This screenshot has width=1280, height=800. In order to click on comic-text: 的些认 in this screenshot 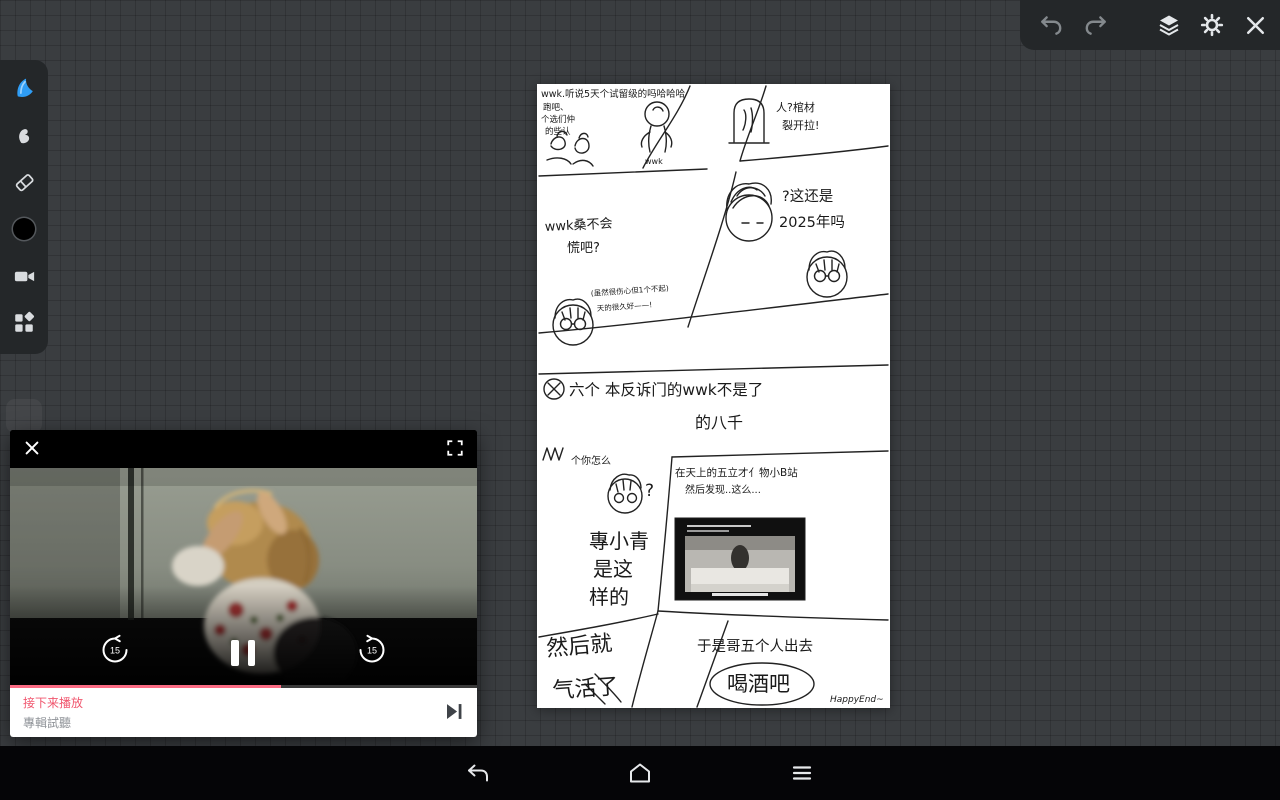, I will do `click(558, 131)`.